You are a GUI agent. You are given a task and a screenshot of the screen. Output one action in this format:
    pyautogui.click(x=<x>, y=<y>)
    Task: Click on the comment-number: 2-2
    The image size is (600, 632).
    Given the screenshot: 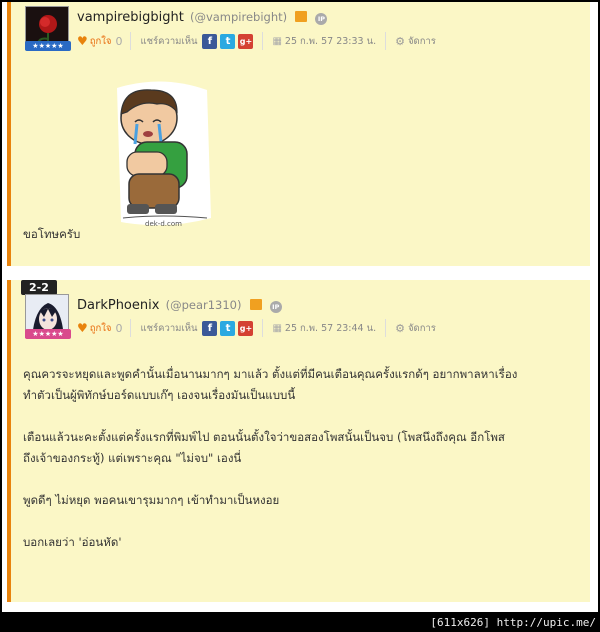 What is the action you would take?
    pyautogui.click(x=39, y=287)
    